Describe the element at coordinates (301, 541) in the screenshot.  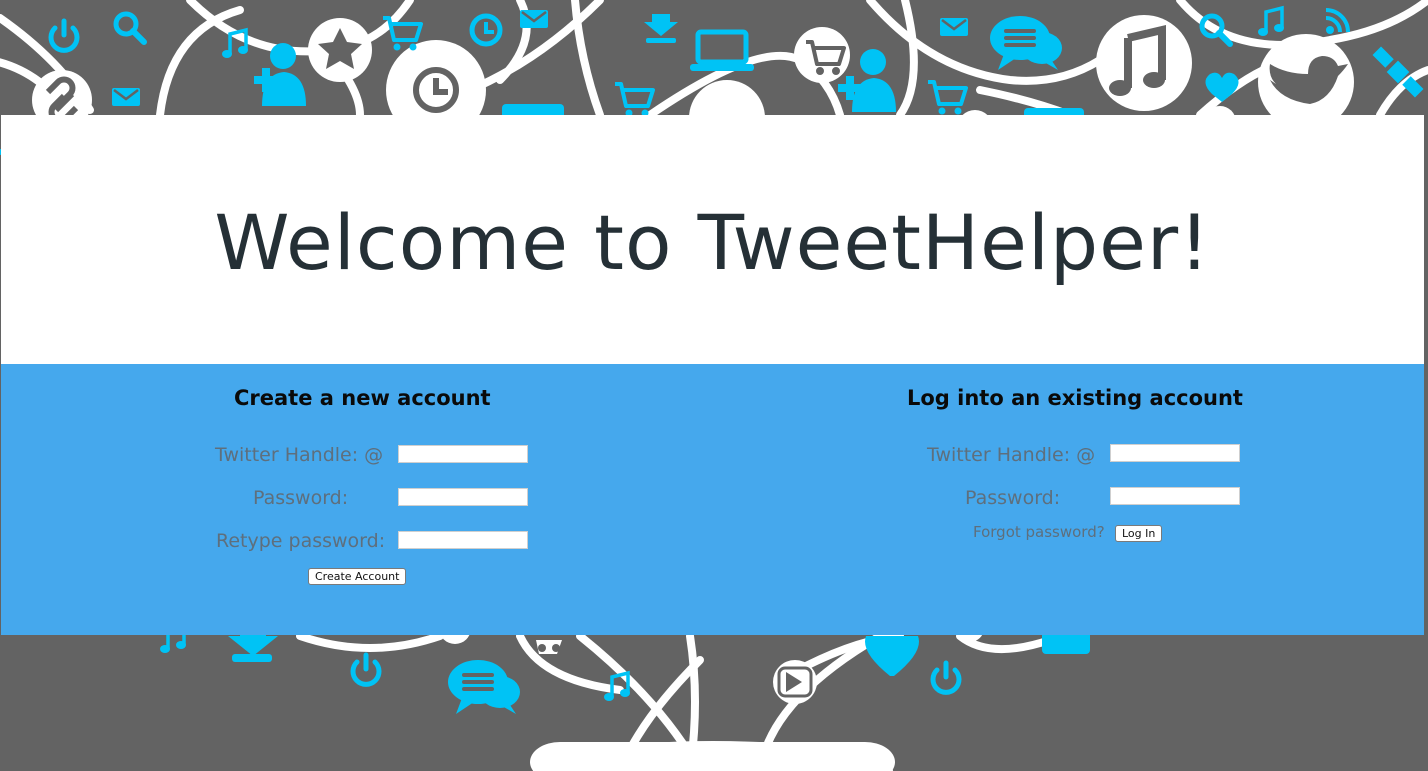
I see `signup-retype-password-label: Retype password:` at that location.